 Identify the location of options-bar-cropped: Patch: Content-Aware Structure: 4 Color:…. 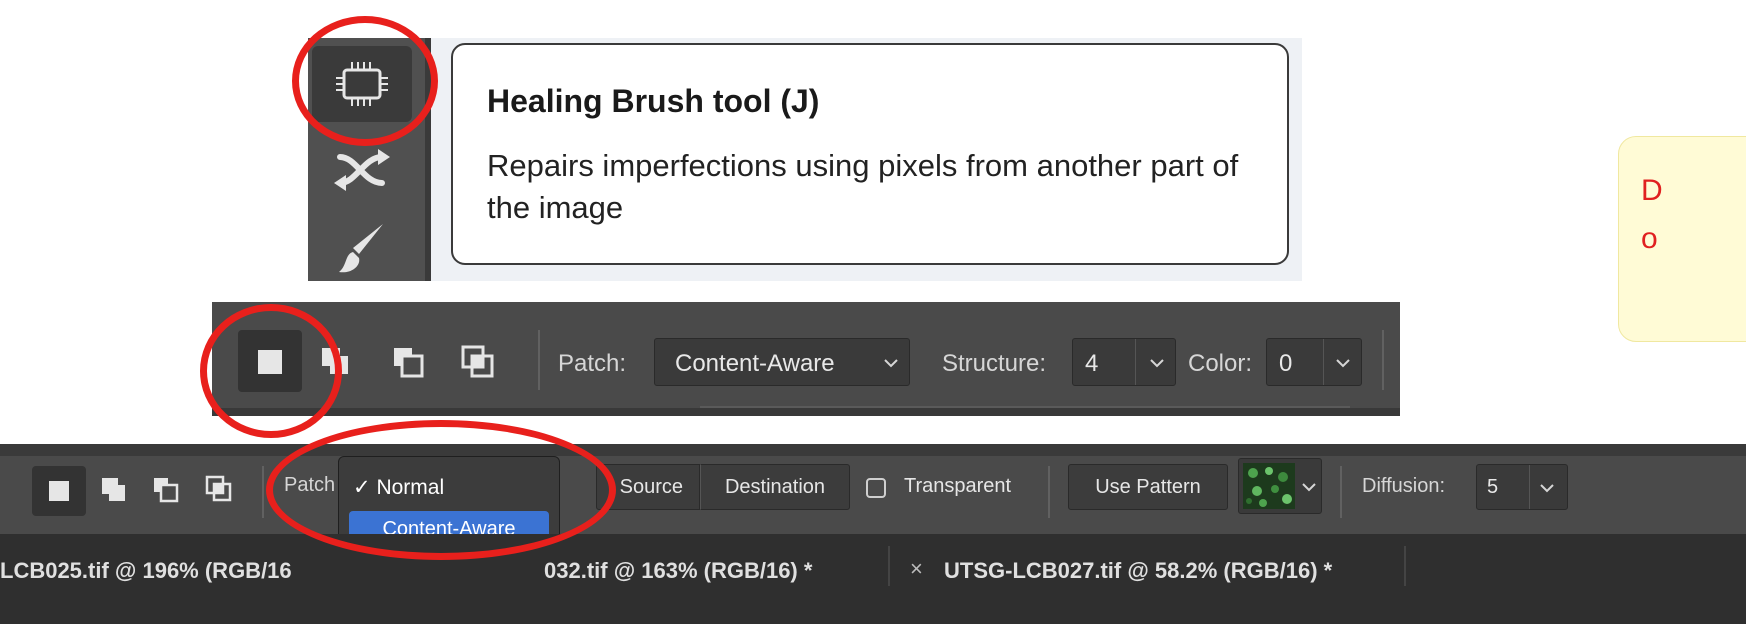
(806, 359).